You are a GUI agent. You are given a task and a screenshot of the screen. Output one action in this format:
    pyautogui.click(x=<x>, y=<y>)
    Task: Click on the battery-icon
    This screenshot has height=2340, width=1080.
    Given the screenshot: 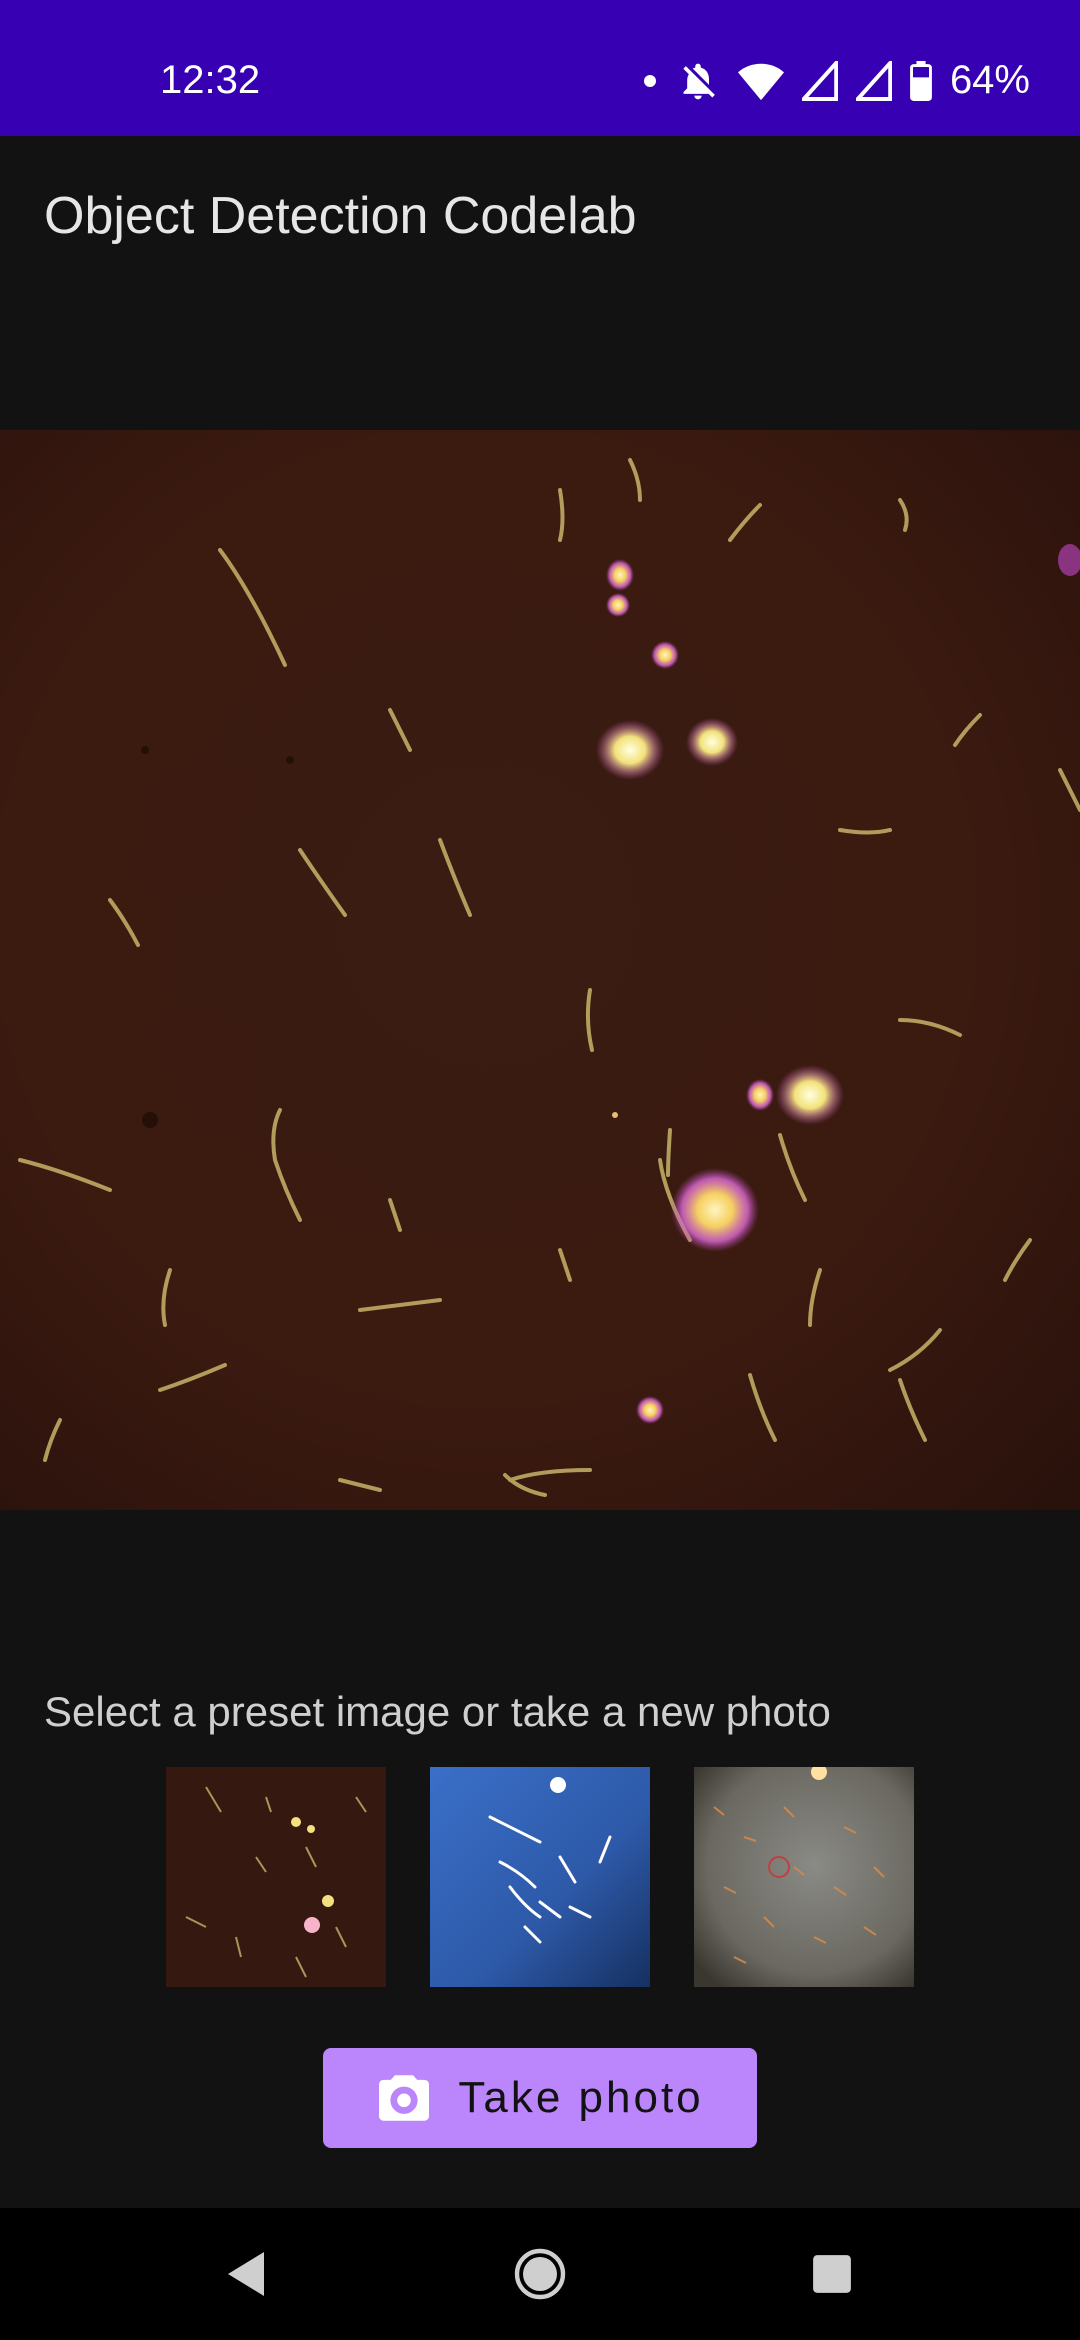 What is the action you would take?
    pyautogui.click(x=921, y=80)
    